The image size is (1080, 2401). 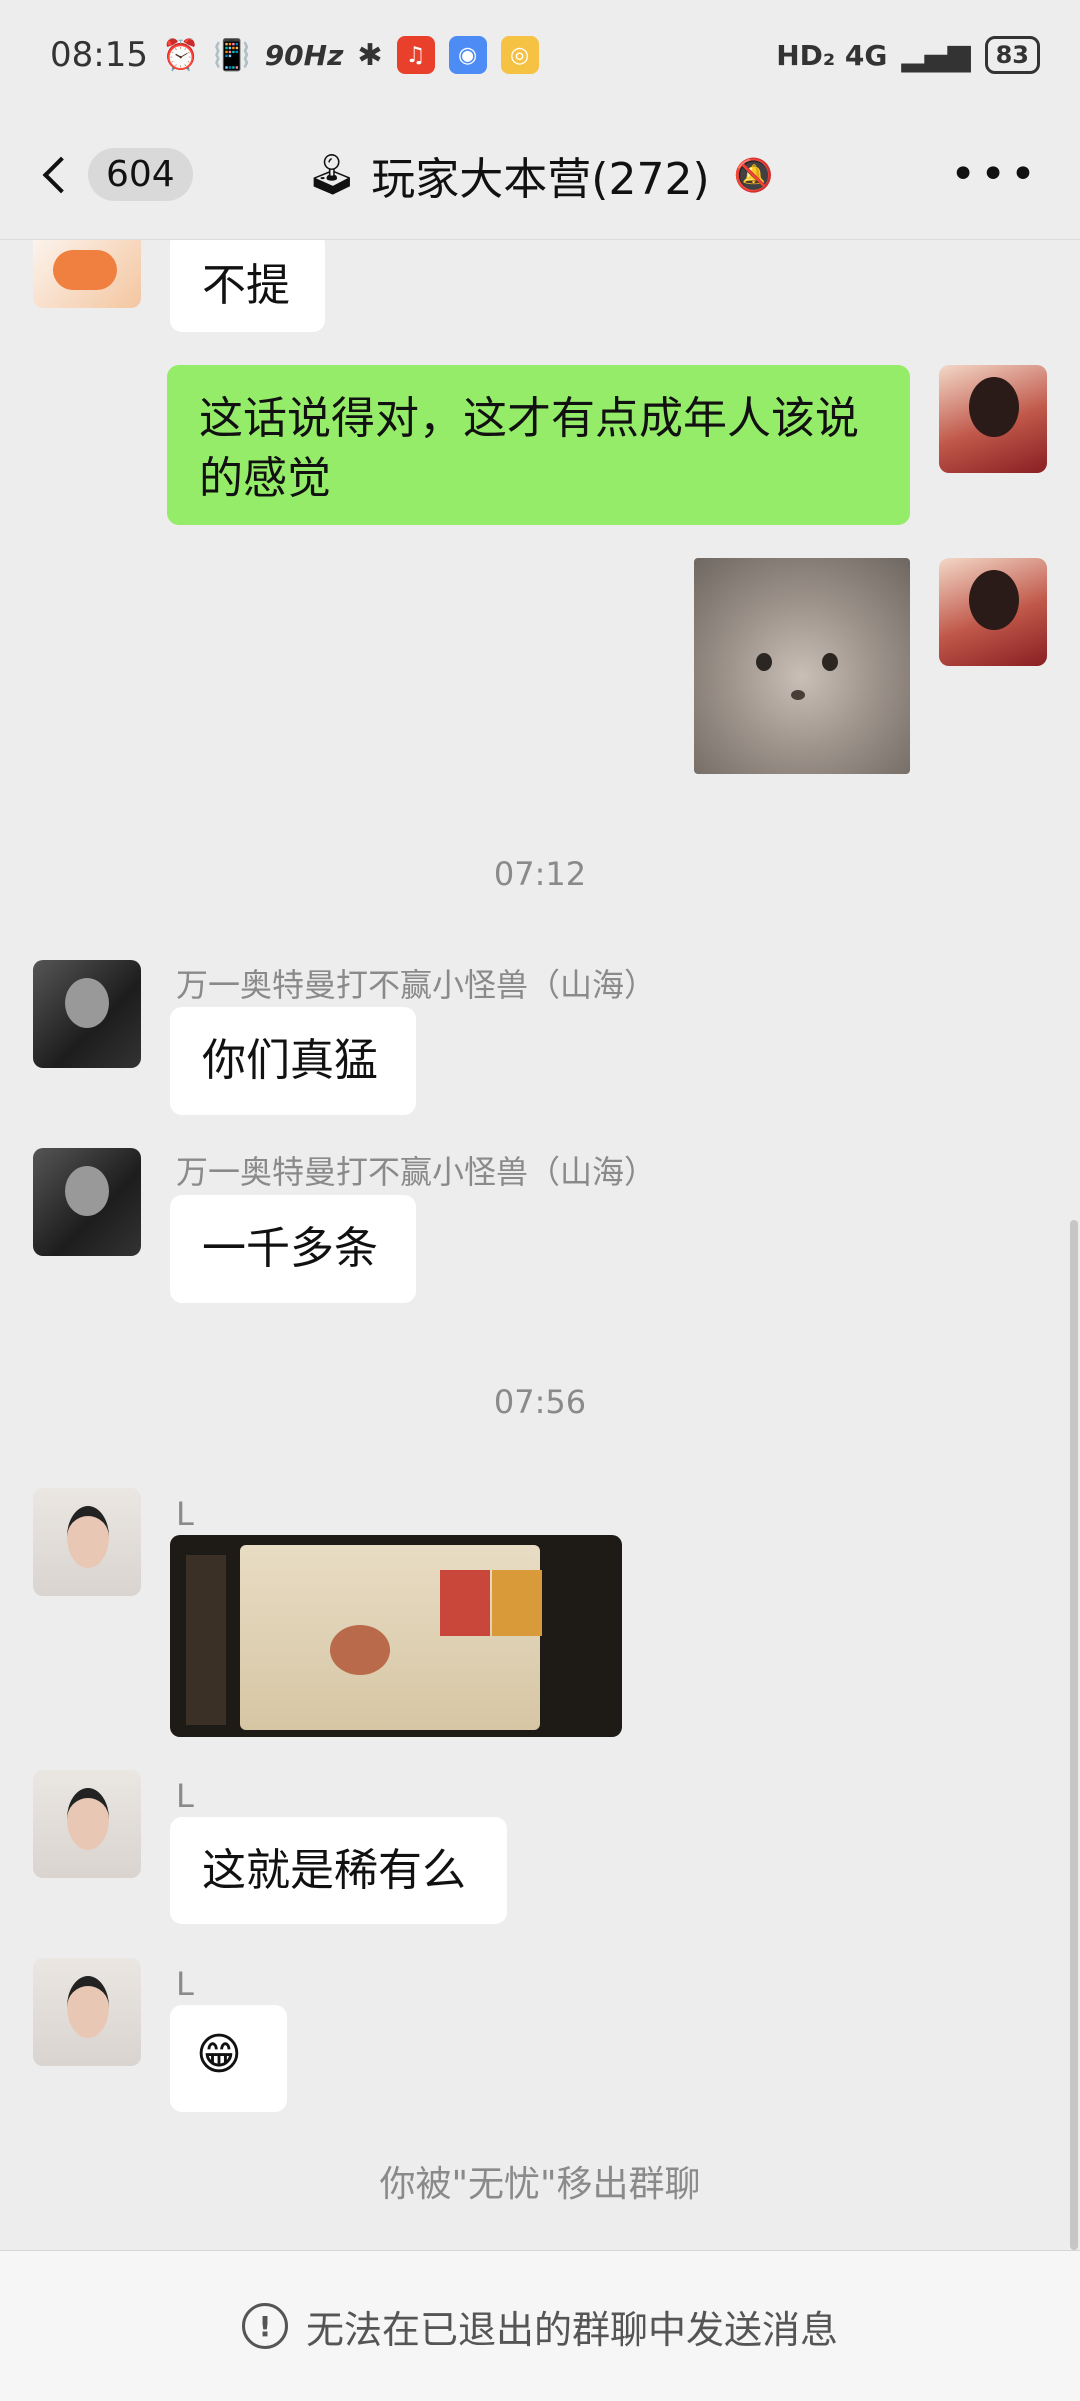 I want to click on sent-message-bubble: 这话说得对，这才有点成年人该说的感觉, so click(x=538, y=445).